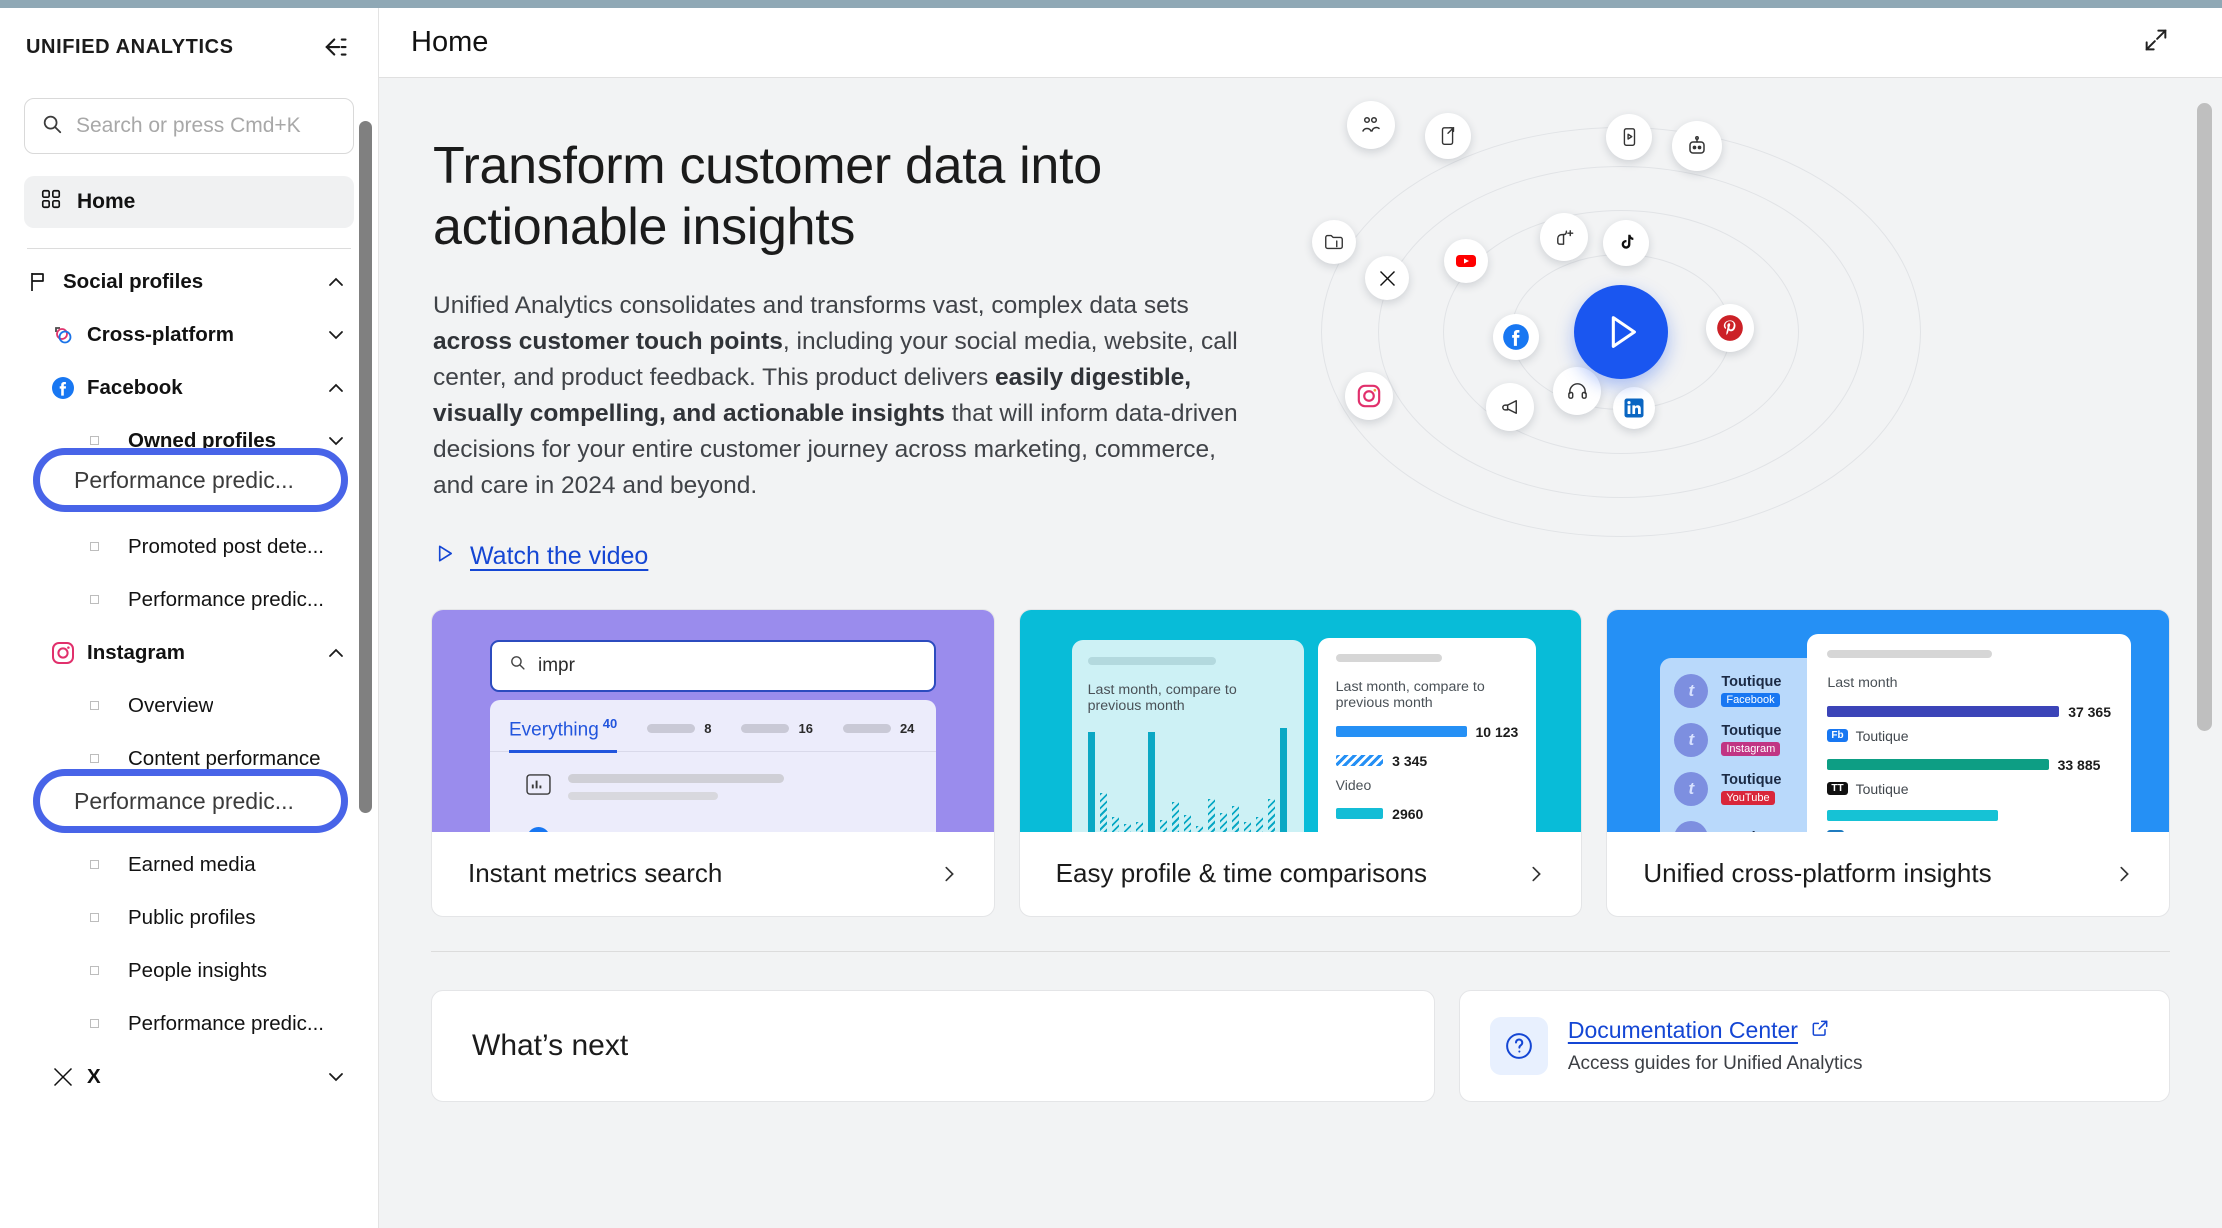 The height and width of the screenshot is (1228, 2222). What do you see at coordinates (1969, 712) in the screenshot?
I see `chart-bar-row: 37 365` at bounding box center [1969, 712].